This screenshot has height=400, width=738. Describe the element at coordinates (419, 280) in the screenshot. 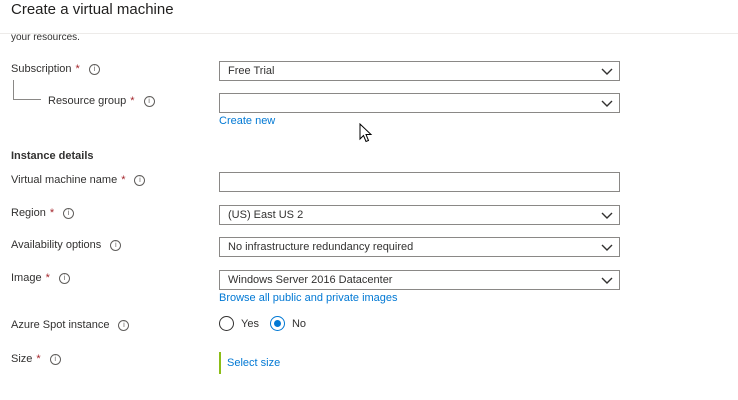

I see `image-dropdown: Windows Server 2016 Datacenter` at that location.